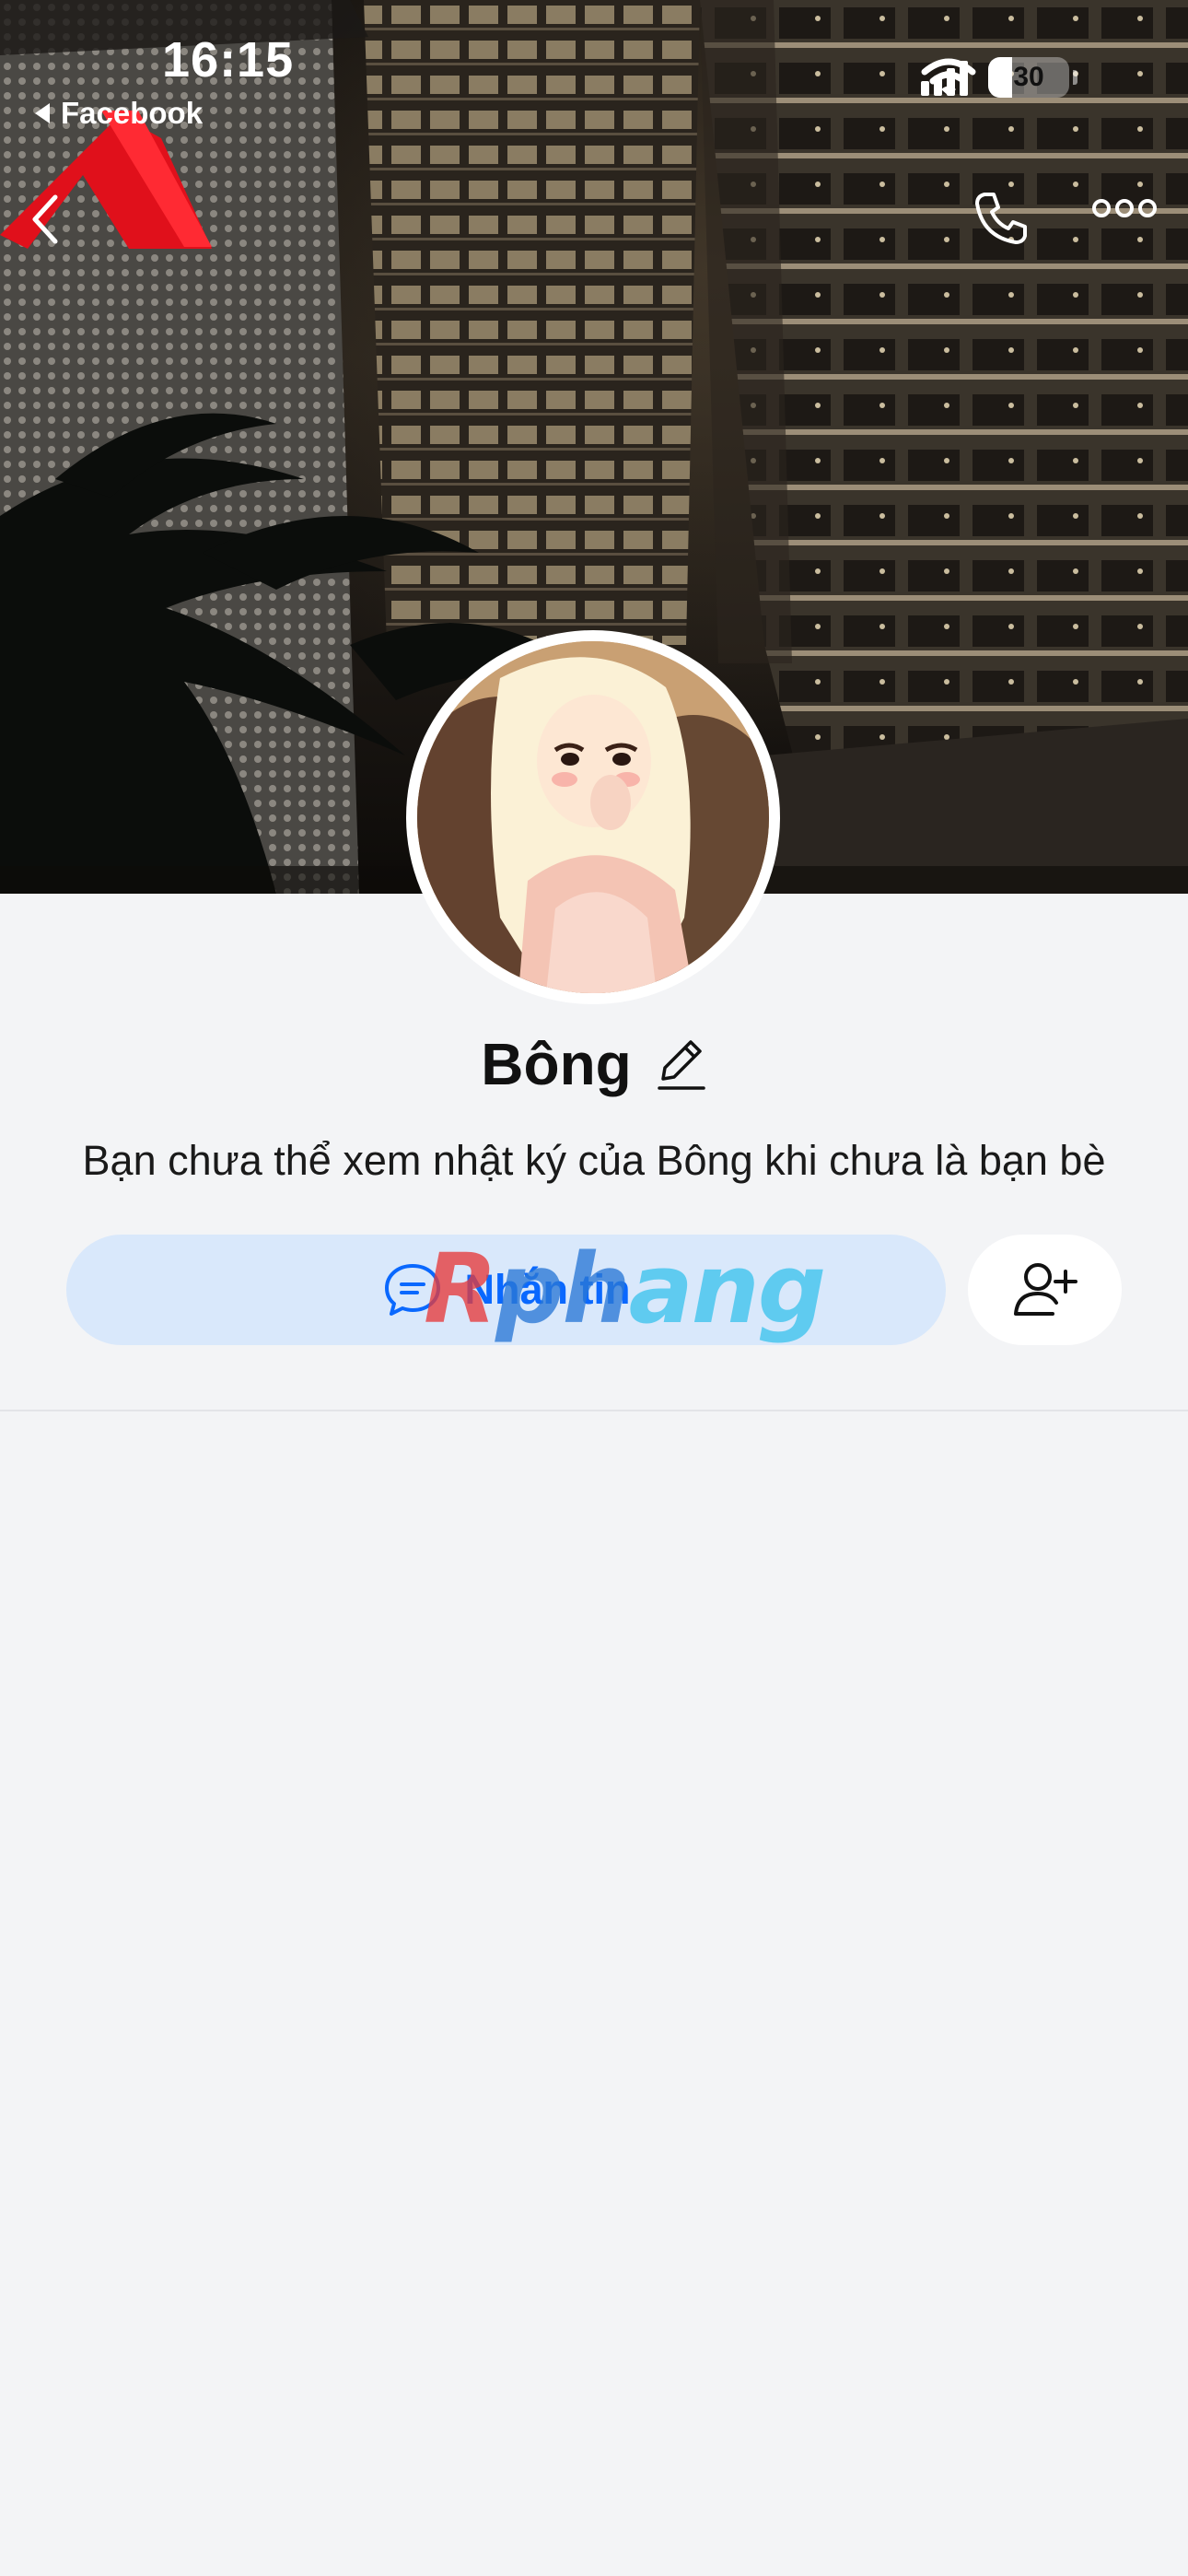 Image resolution: width=1188 pixels, height=2576 pixels. What do you see at coordinates (412, 1290) in the screenshot?
I see `chat-bubble-icon` at bounding box center [412, 1290].